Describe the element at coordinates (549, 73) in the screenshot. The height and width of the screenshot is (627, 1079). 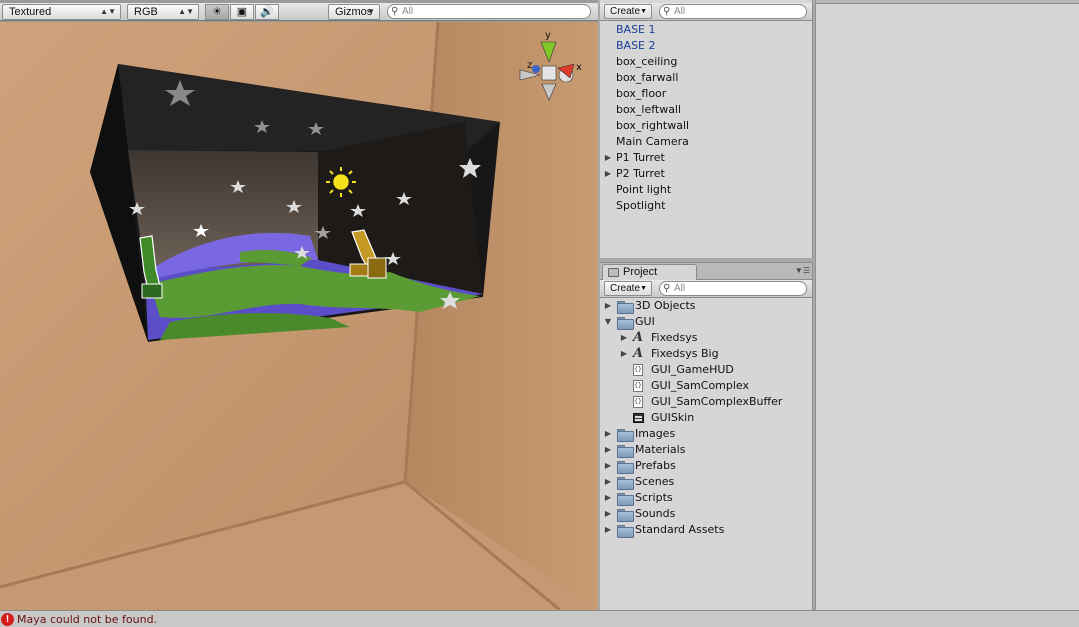
I see `center-cube` at that location.